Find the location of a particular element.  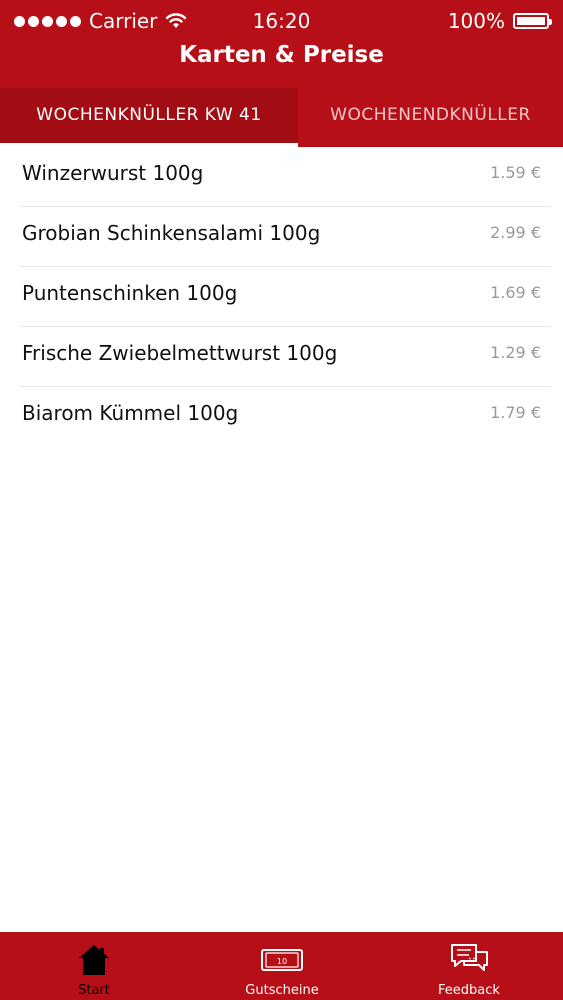

item-name: Puntenschinken 100g is located at coordinates (130, 293).